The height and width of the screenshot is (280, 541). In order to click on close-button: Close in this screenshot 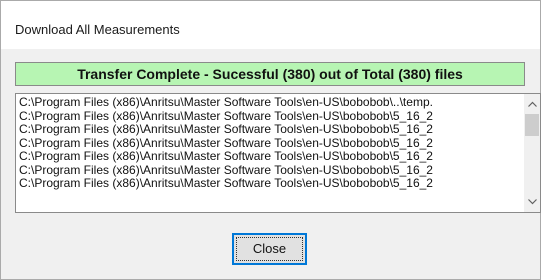, I will do `click(269, 249)`.